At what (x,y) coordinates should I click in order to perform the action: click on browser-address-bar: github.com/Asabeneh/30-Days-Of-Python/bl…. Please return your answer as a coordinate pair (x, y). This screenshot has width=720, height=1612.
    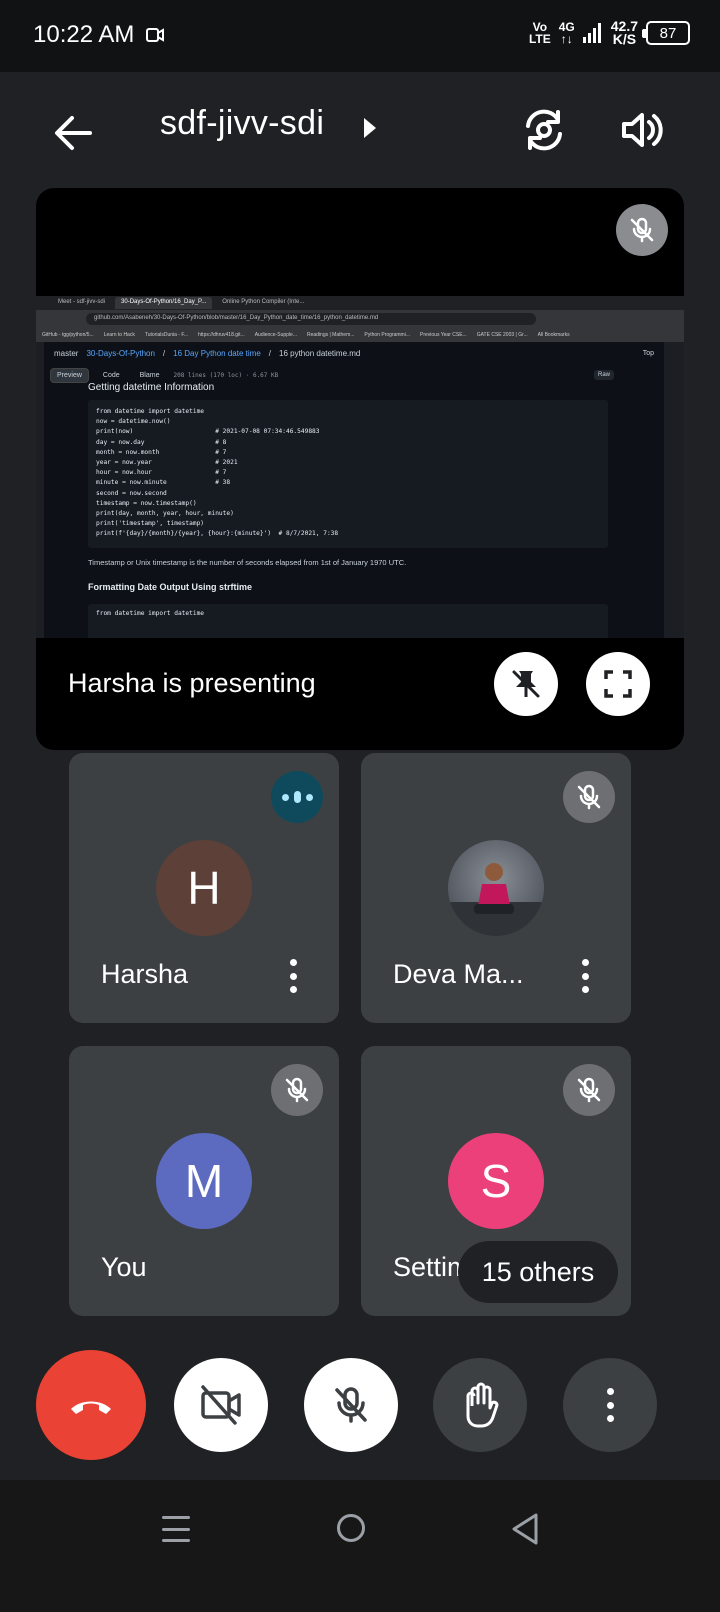
    Looking at the image, I should click on (360, 319).